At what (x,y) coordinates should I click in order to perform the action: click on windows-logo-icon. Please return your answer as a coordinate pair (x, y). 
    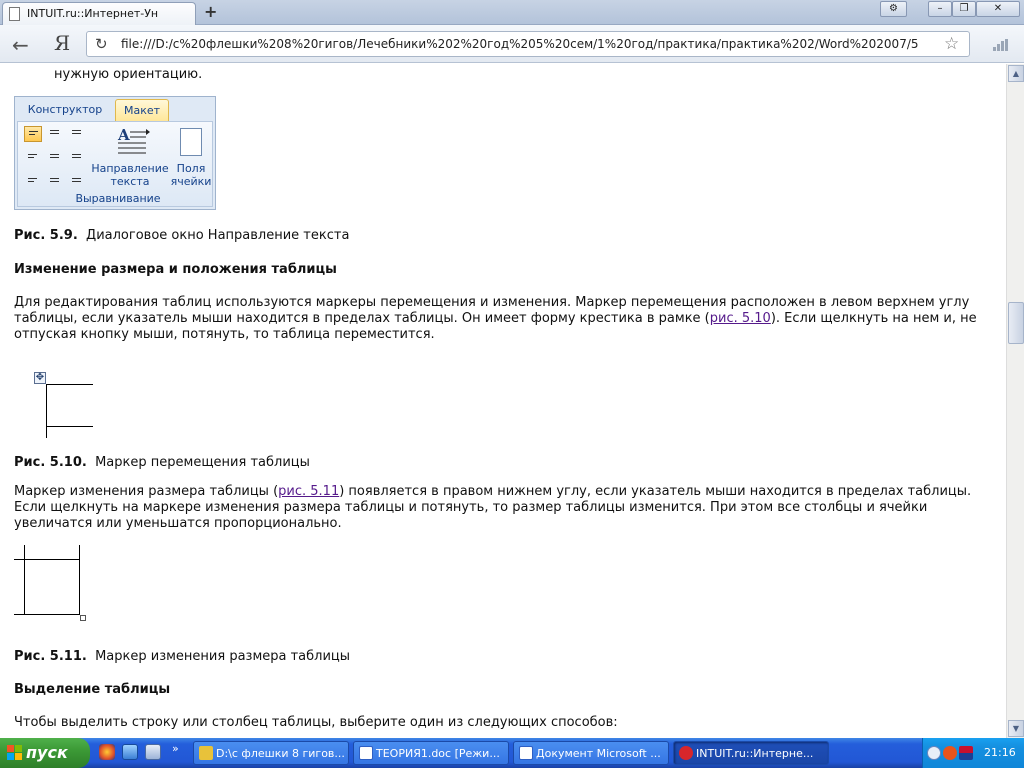
    Looking at the image, I should click on (14, 752).